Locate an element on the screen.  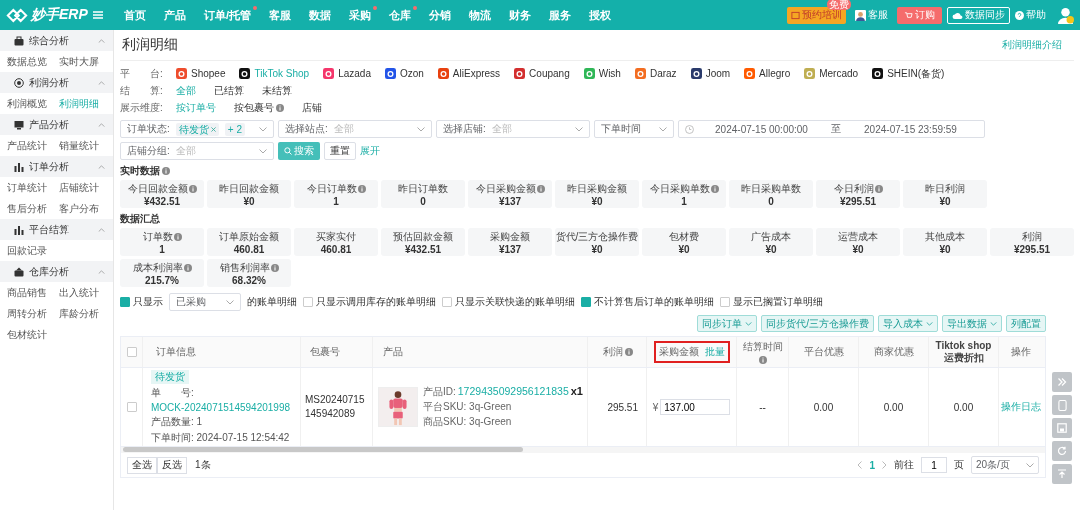
settlement-option: 未结算 is located at coordinates (277, 90).